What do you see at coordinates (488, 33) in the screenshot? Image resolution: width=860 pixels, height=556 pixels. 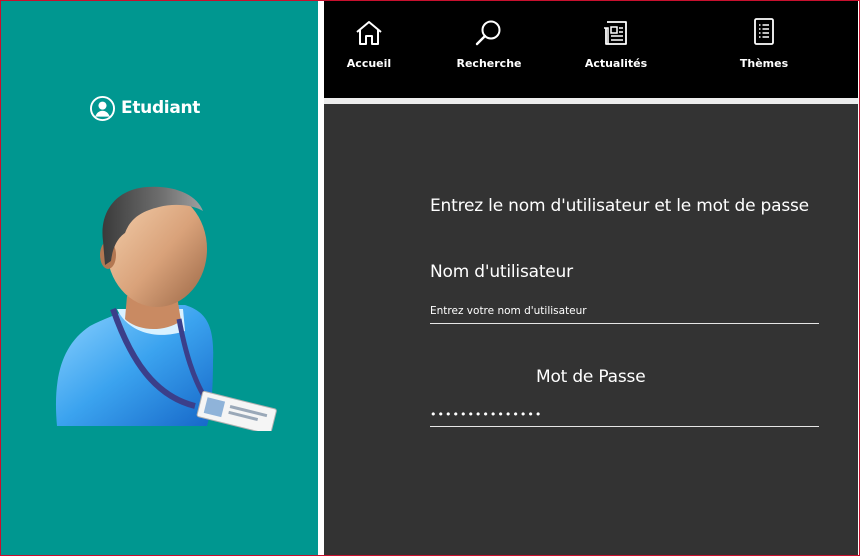 I see `search-icon` at bounding box center [488, 33].